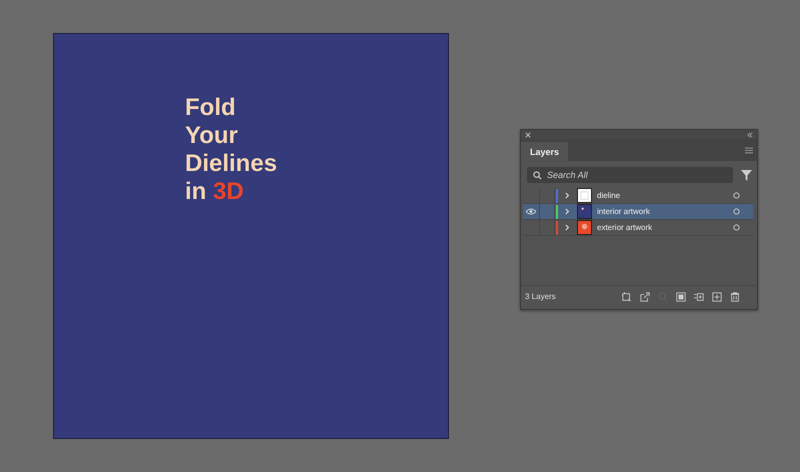 This screenshot has width=800, height=472. What do you see at coordinates (735, 297) in the screenshot?
I see `trash-icon` at bounding box center [735, 297].